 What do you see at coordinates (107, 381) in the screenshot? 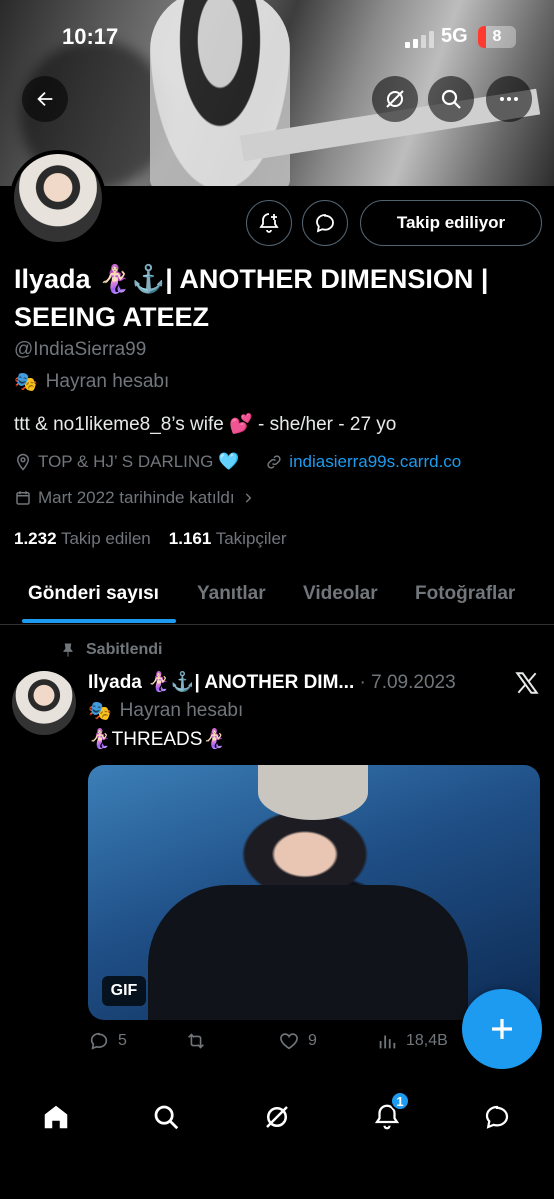
I see `category-label: Hayran hesabı` at bounding box center [107, 381].